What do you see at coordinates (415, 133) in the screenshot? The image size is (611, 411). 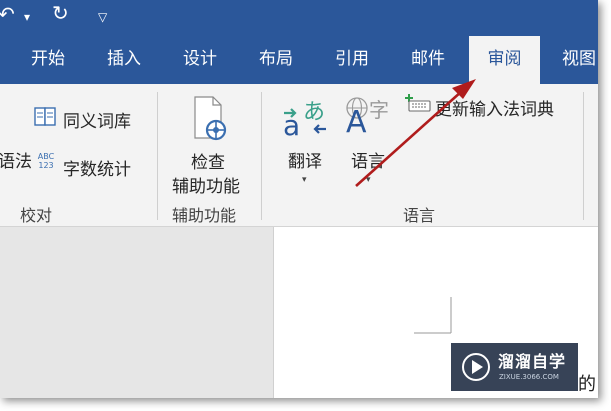 I see `annotation-arrow` at bounding box center [415, 133].